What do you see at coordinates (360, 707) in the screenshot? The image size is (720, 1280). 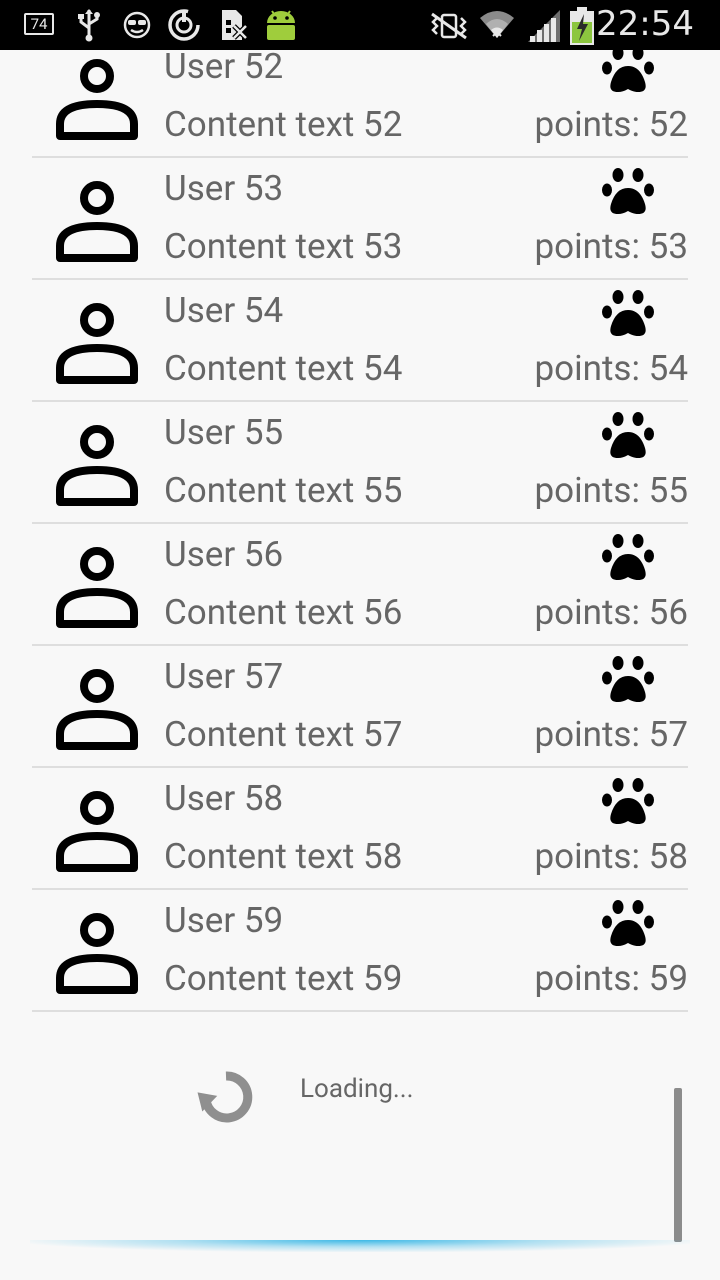 I see `list-item: User 57 Content text 57 points: 57` at bounding box center [360, 707].